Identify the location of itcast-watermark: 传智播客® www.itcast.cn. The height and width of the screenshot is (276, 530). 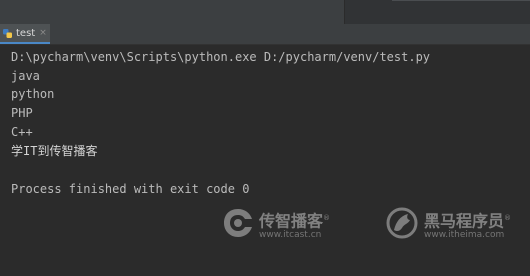
(275, 225).